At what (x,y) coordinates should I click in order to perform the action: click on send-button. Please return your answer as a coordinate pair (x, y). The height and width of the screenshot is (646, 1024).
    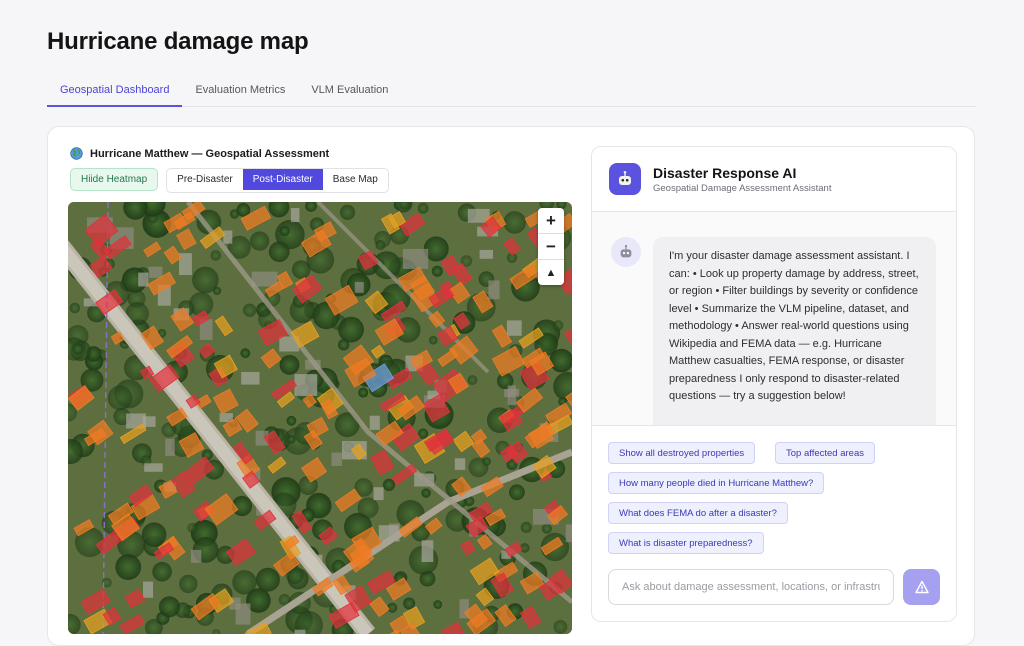
    Looking at the image, I should click on (921, 587).